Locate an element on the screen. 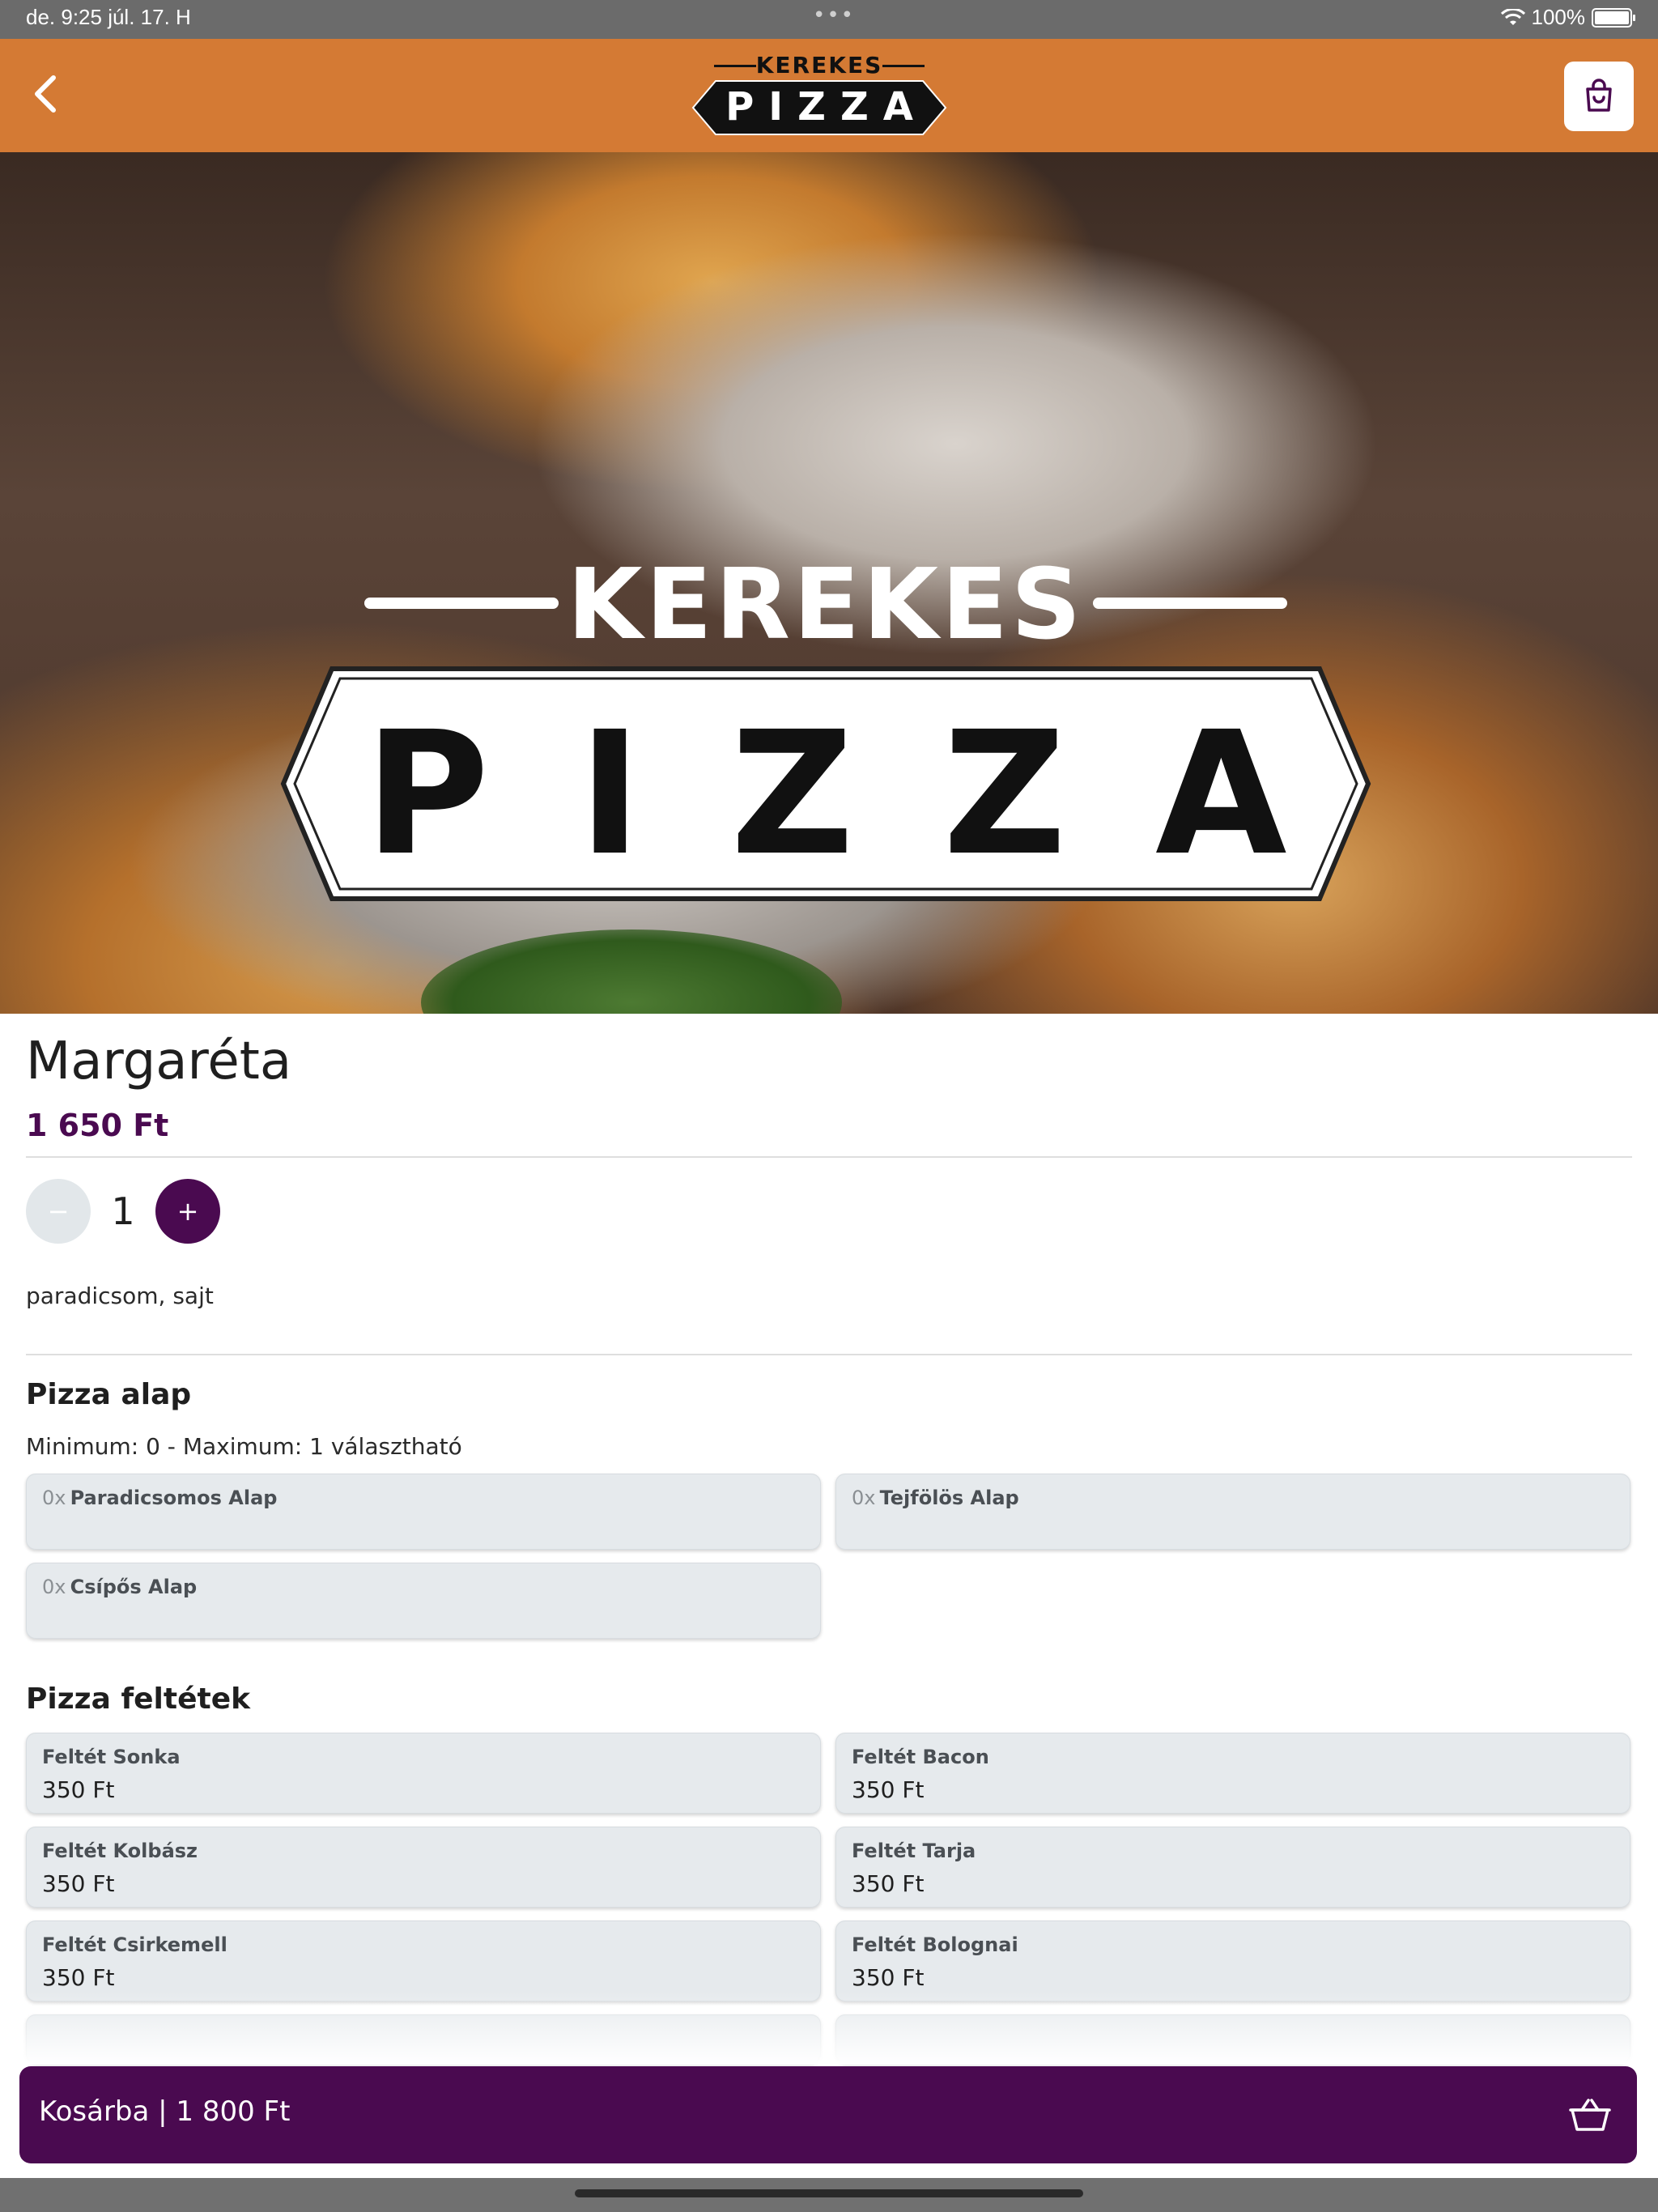 This screenshot has height=2212, width=1658. topping-kolbasz: Feltét Kolbász 350 Ft is located at coordinates (423, 1867).